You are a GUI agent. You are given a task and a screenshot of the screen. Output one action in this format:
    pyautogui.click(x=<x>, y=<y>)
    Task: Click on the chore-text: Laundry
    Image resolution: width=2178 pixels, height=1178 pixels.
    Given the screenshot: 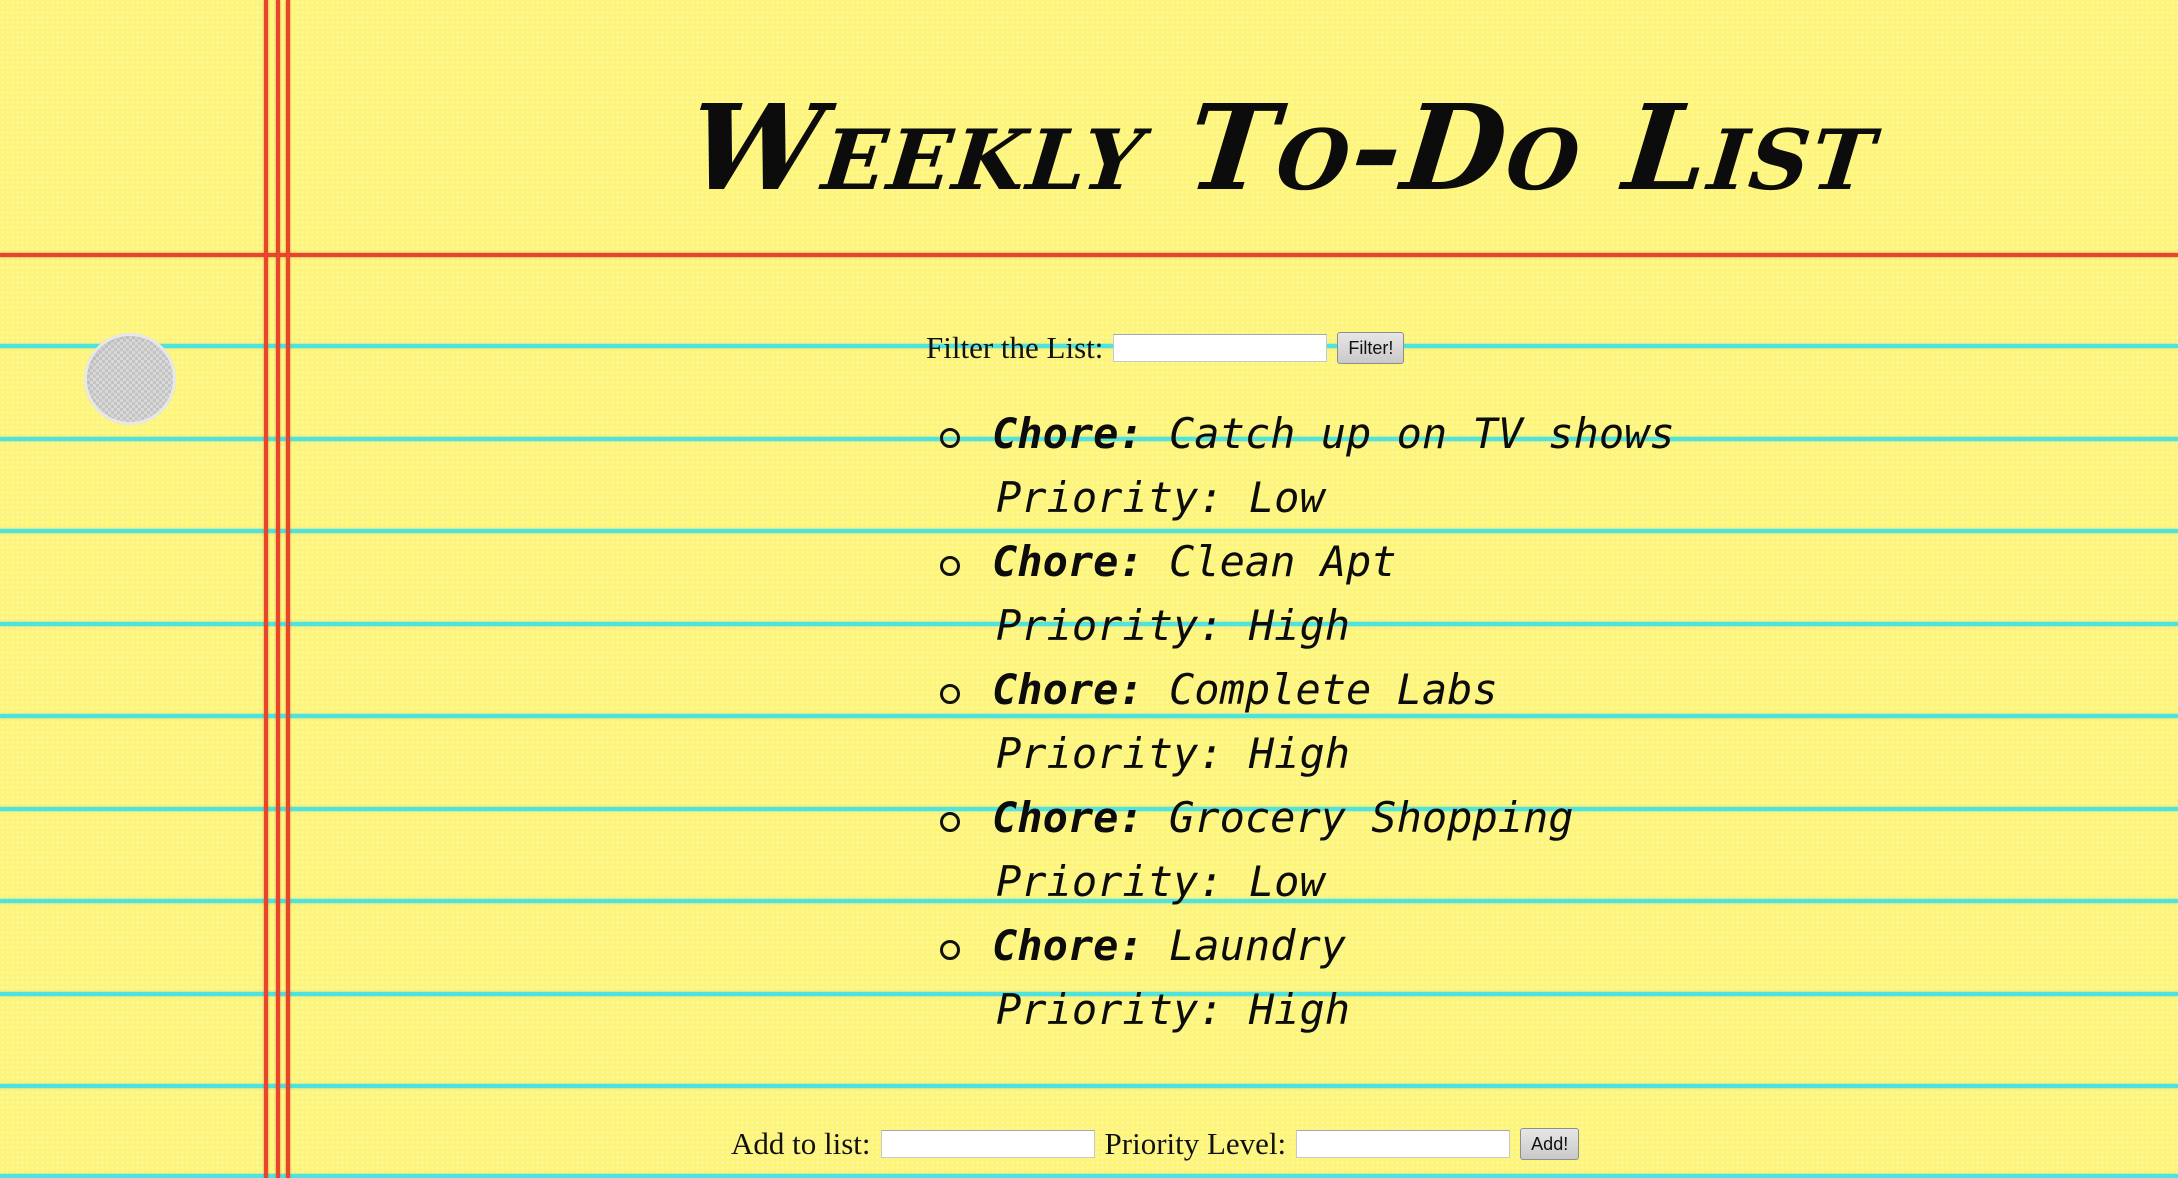 What is the action you would take?
    pyautogui.click(x=1258, y=945)
    